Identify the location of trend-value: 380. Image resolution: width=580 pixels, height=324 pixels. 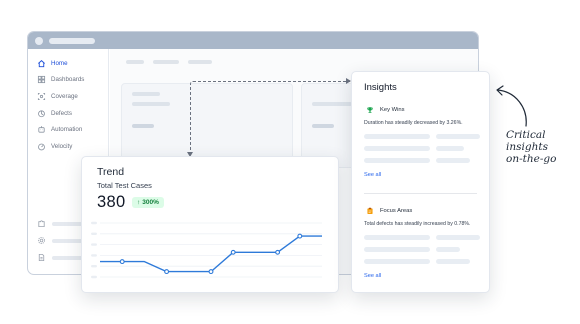
(111, 202).